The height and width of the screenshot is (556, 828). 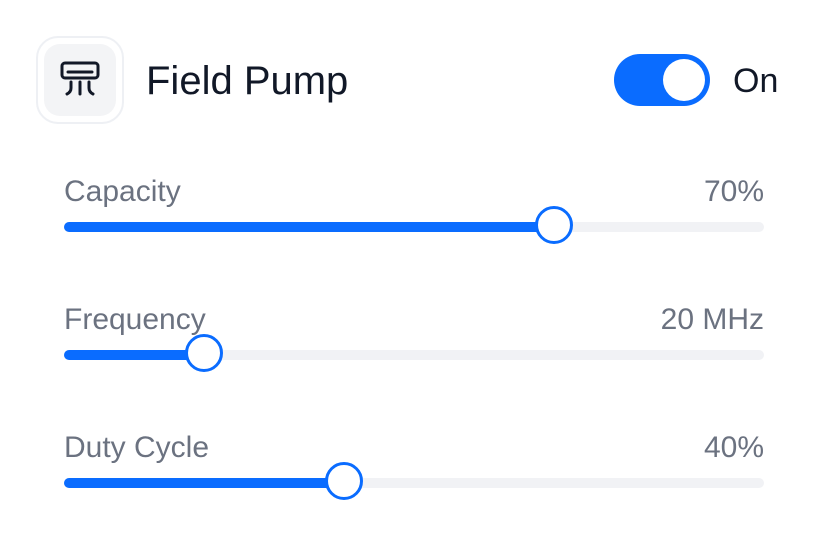 What do you see at coordinates (712, 319) in the screenshot?
I see `slider-value: 20 MHz` at bounding box center [712, 319].